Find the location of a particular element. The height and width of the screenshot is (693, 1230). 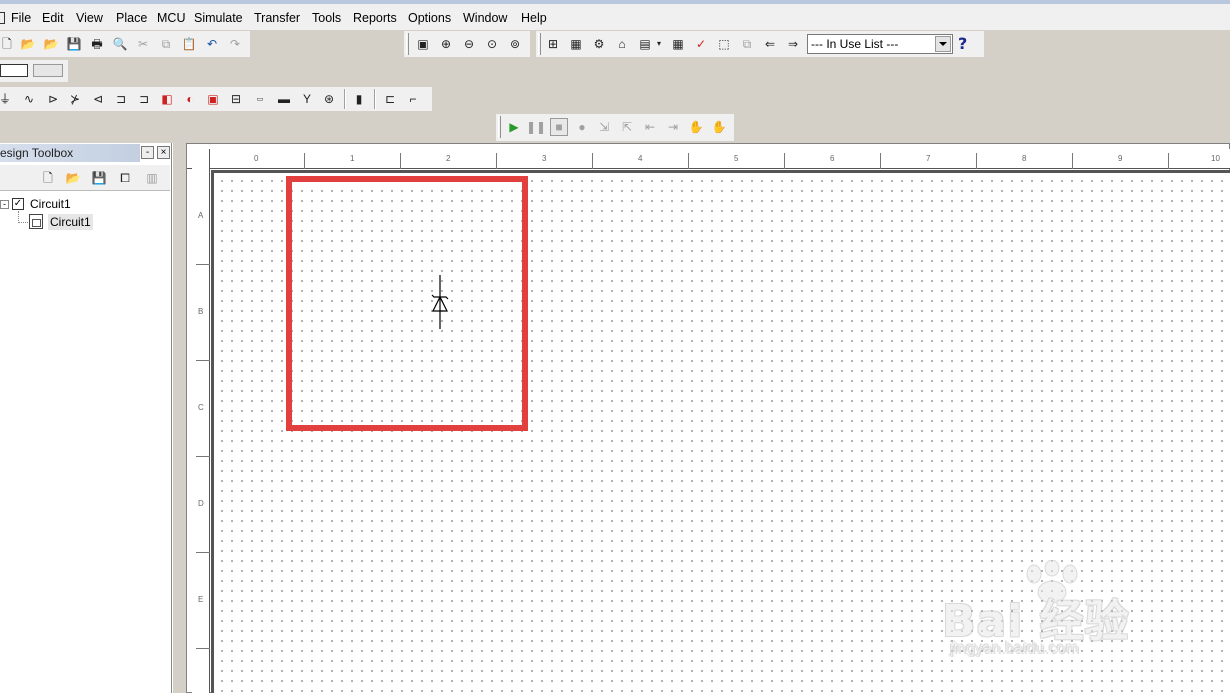

zener-diode-component is located at coordinates (440, 302).